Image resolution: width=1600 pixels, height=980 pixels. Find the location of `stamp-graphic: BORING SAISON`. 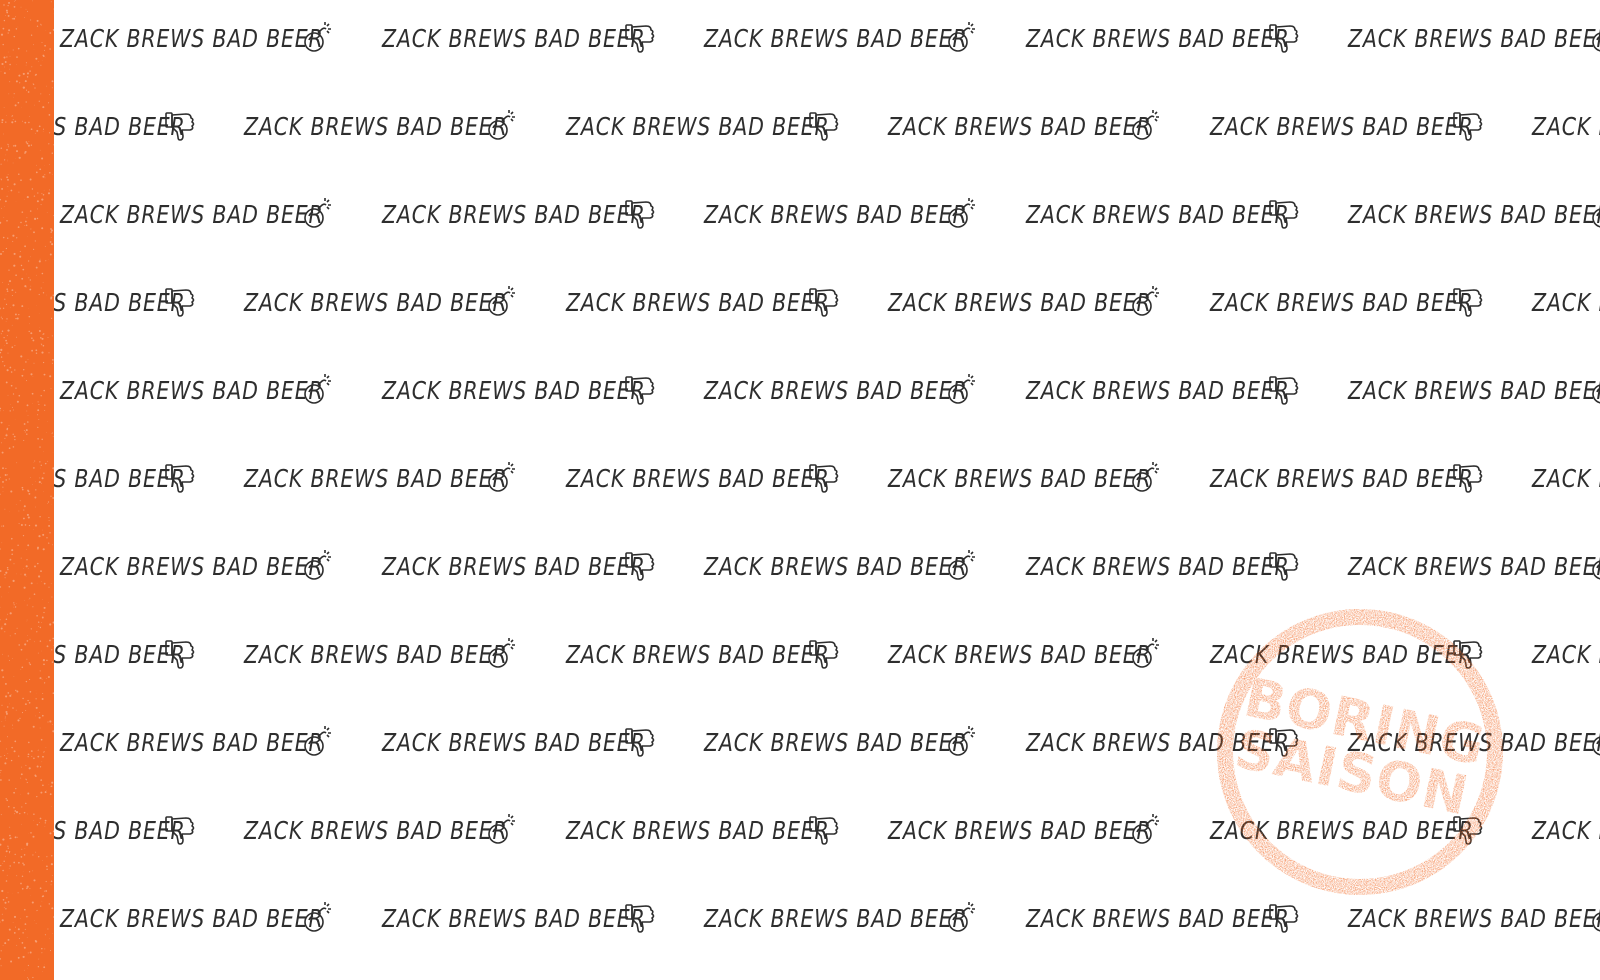

stamp-graphic: BORING SAISON is located at coordinates (1360, 752).